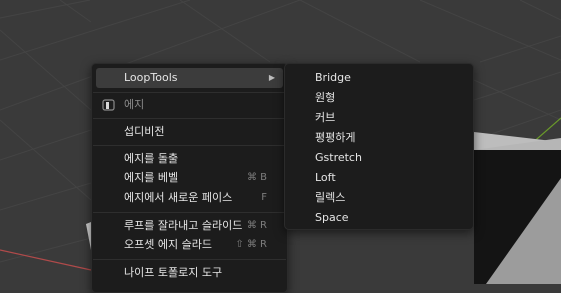 This screenshot has width=561, height=293. What do you see at coordinates (168, 244) in the screenshot?
I see `offset-edge-label: 오프셋 에지 슬라드` at bounding box center [168, 244].